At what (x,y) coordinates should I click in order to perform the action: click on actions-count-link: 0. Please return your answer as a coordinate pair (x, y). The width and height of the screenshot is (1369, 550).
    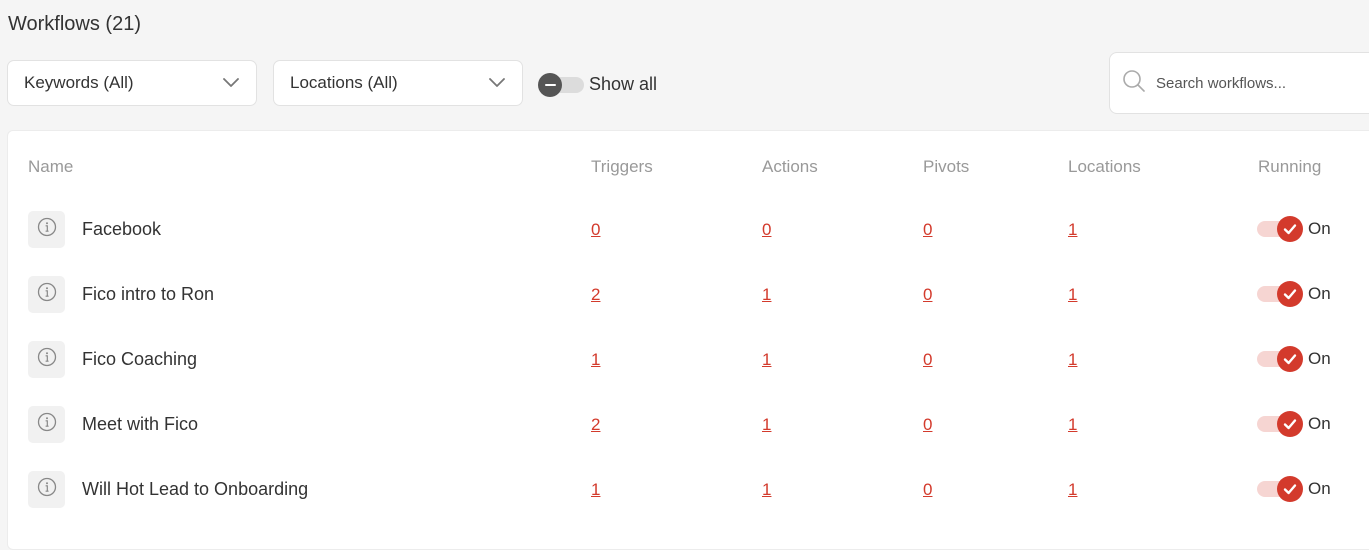
    Looking at the image, I should click on (766, 230).